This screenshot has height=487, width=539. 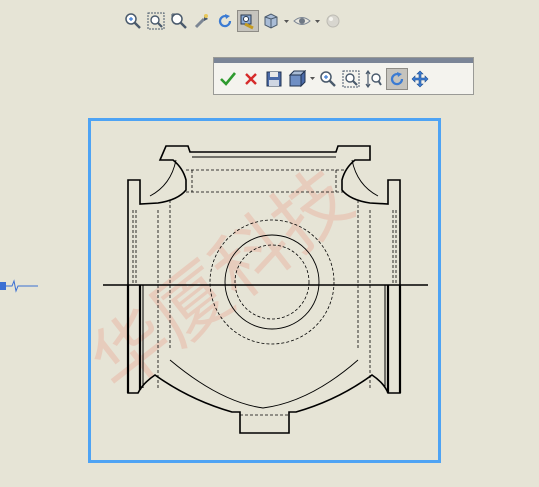 What do you see at coordinates (134, 339) in the screenshot?
I see `left-flange` at bounding box center [134, 339].